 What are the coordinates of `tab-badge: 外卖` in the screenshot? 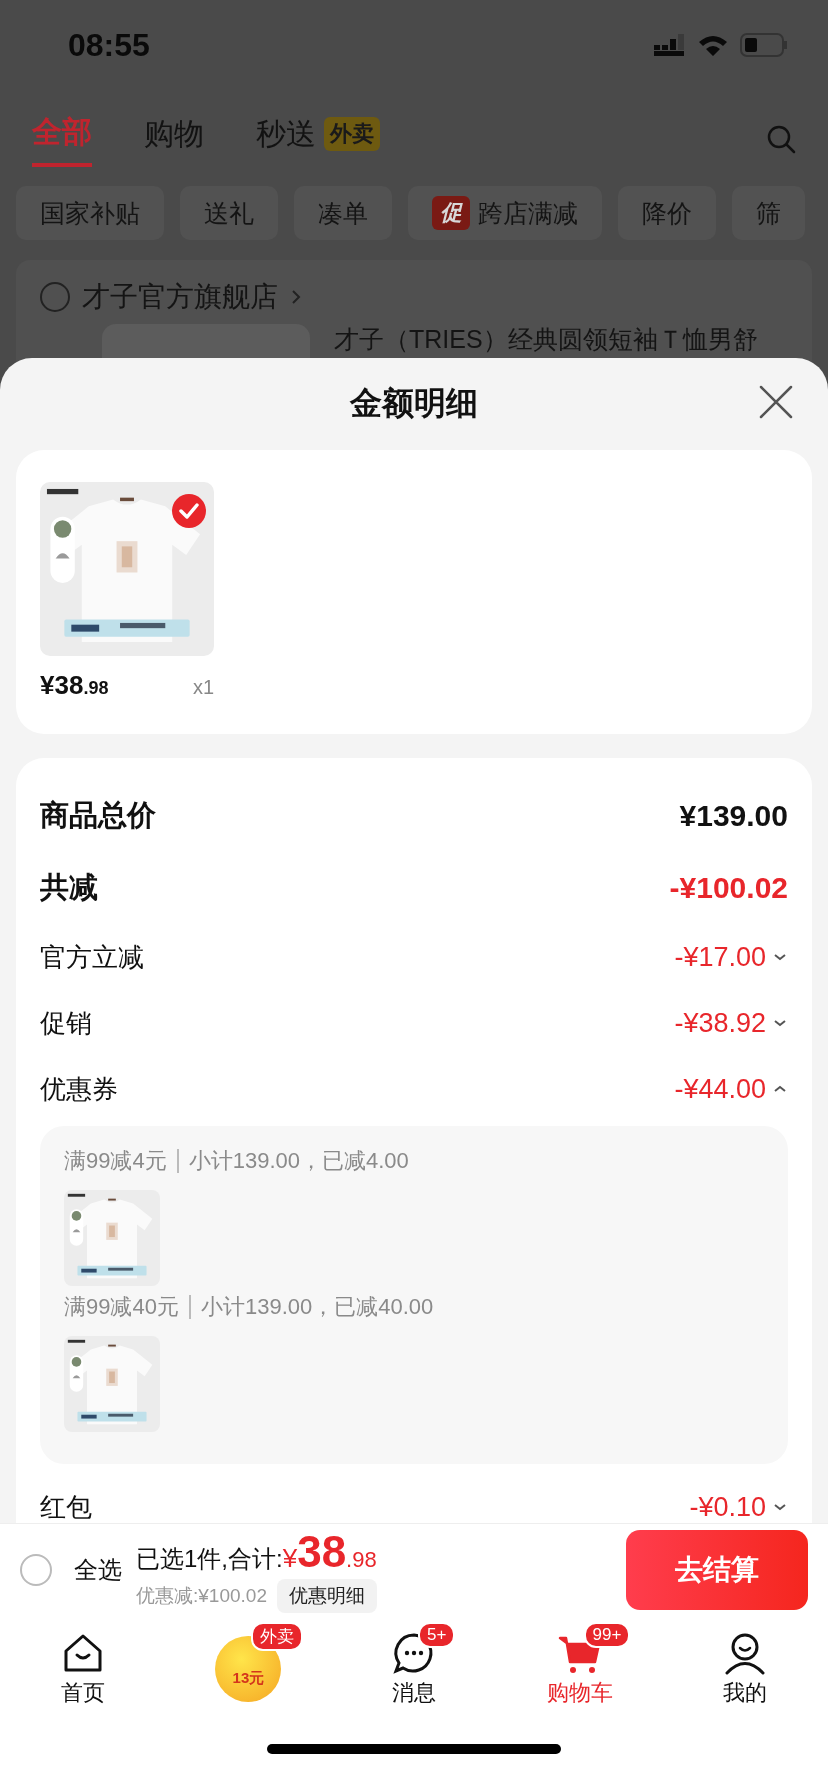 It's located at (352, 134).